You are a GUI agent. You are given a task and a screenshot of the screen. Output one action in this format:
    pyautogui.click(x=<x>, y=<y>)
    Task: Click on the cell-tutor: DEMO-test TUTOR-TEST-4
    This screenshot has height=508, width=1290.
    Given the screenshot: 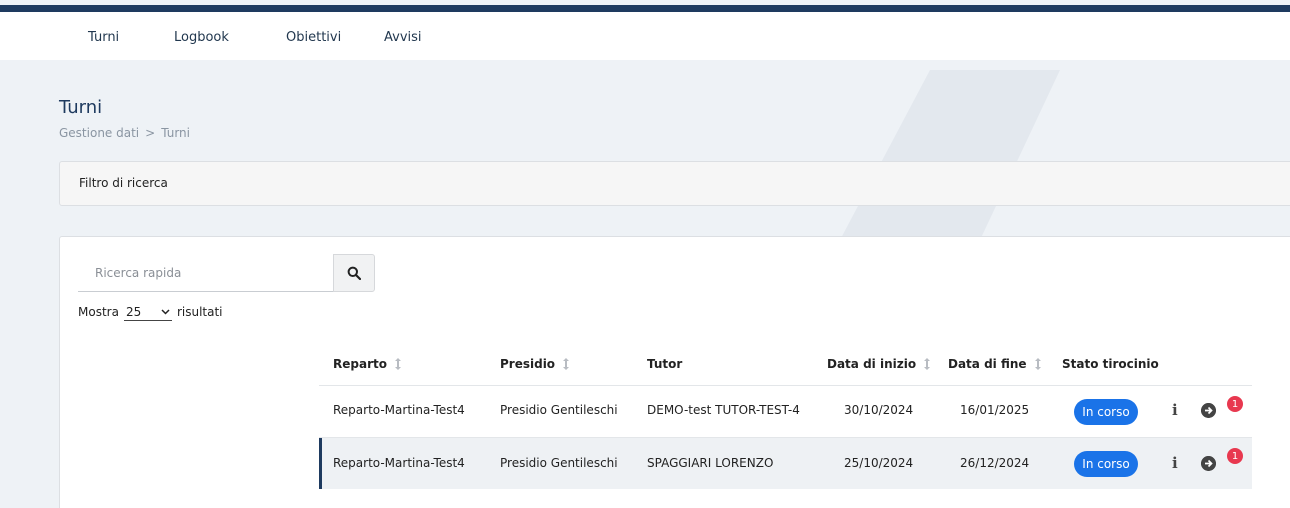 What is the action you would take?
    pyautogui.click(x=723, y=410)
    